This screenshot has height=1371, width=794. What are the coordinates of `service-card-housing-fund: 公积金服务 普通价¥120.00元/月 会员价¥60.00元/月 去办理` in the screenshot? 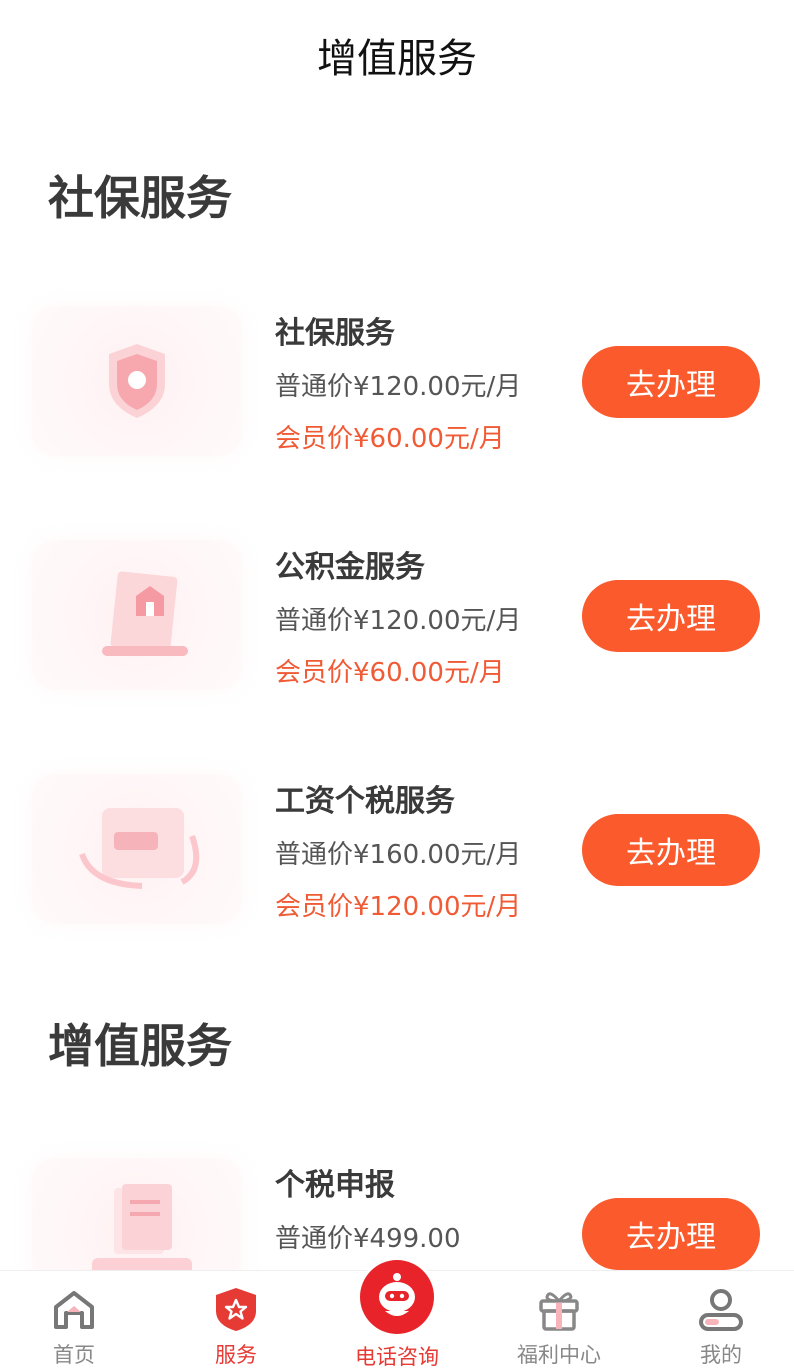 It's located at (397, 620).